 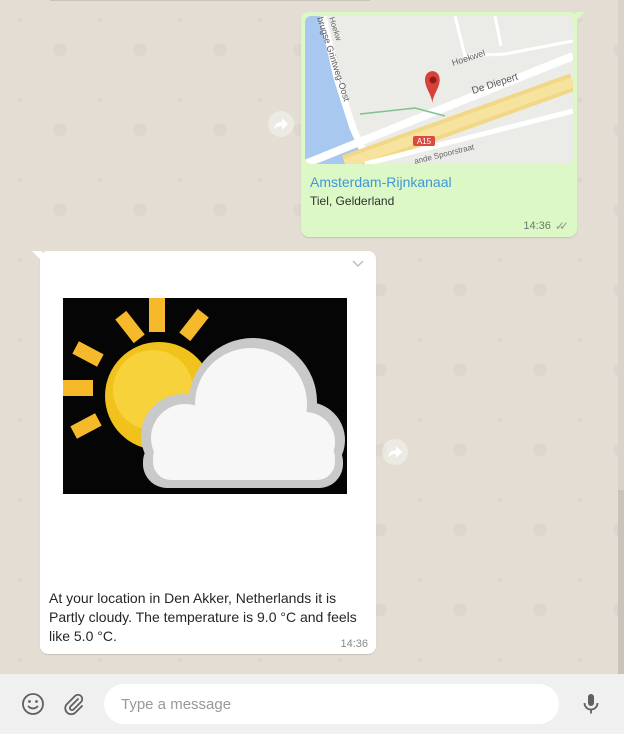 What do you see at coordinates (210, 0) in the screenshot?
I see `previous-message-edge` at bounding box center [210, 0].